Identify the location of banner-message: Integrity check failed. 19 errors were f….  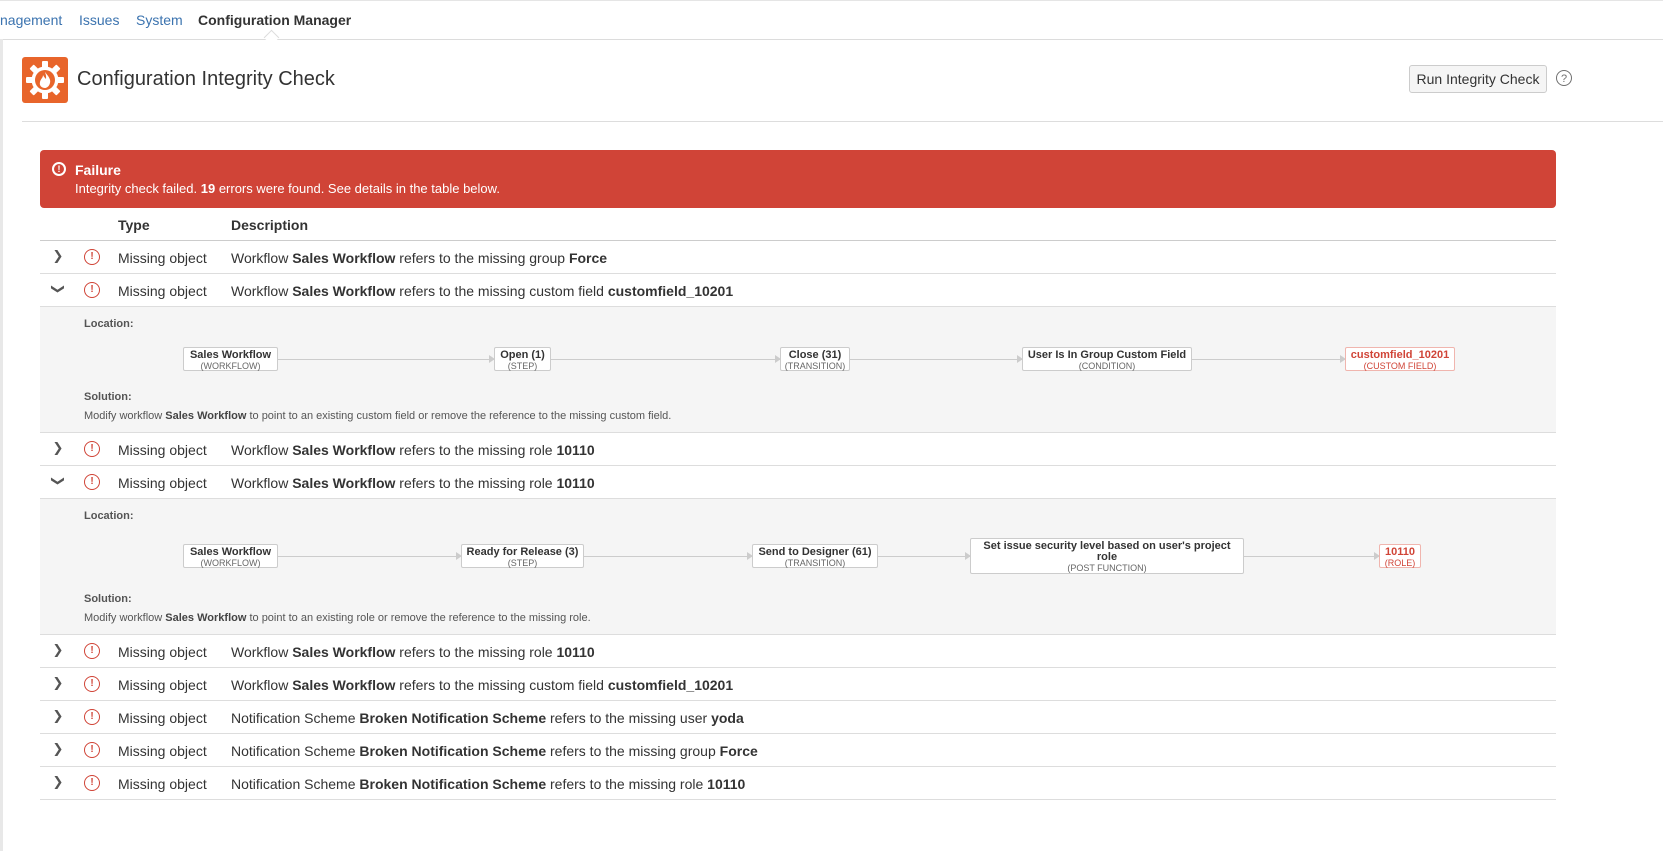
(287, 188).